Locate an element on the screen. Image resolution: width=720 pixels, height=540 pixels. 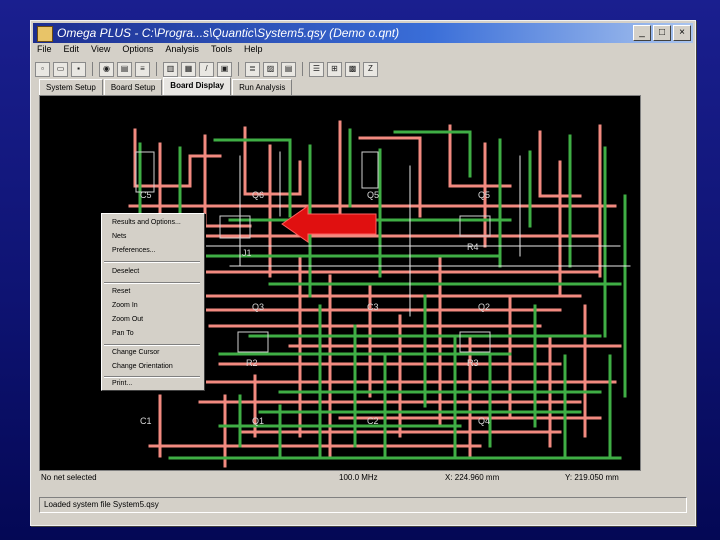
menu-item-pan-to: Pan To is located at coordinates (123, 333).